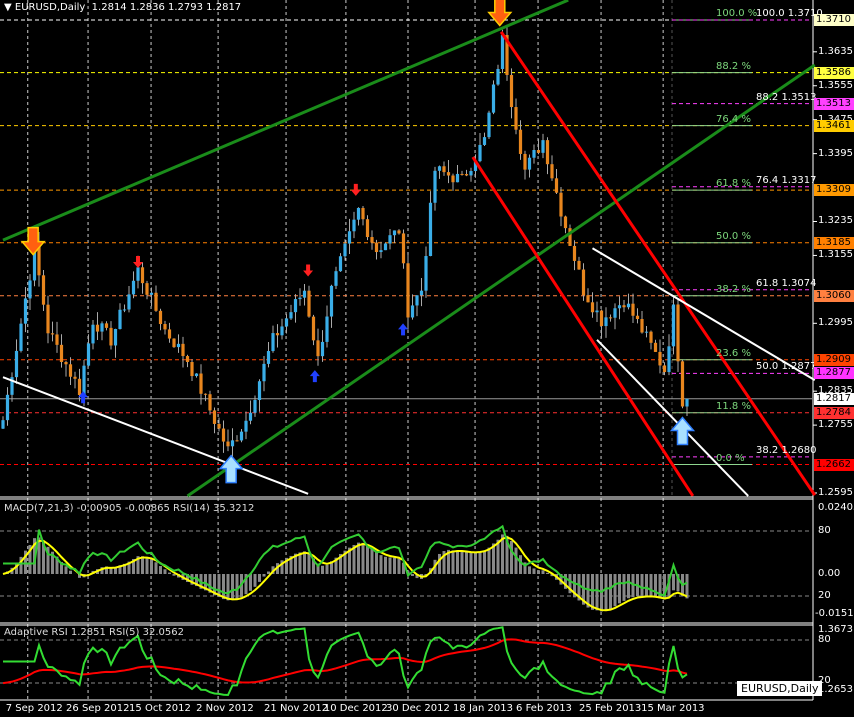  I want to click on fib-level-label: 100.0 %, so click(737, 13).